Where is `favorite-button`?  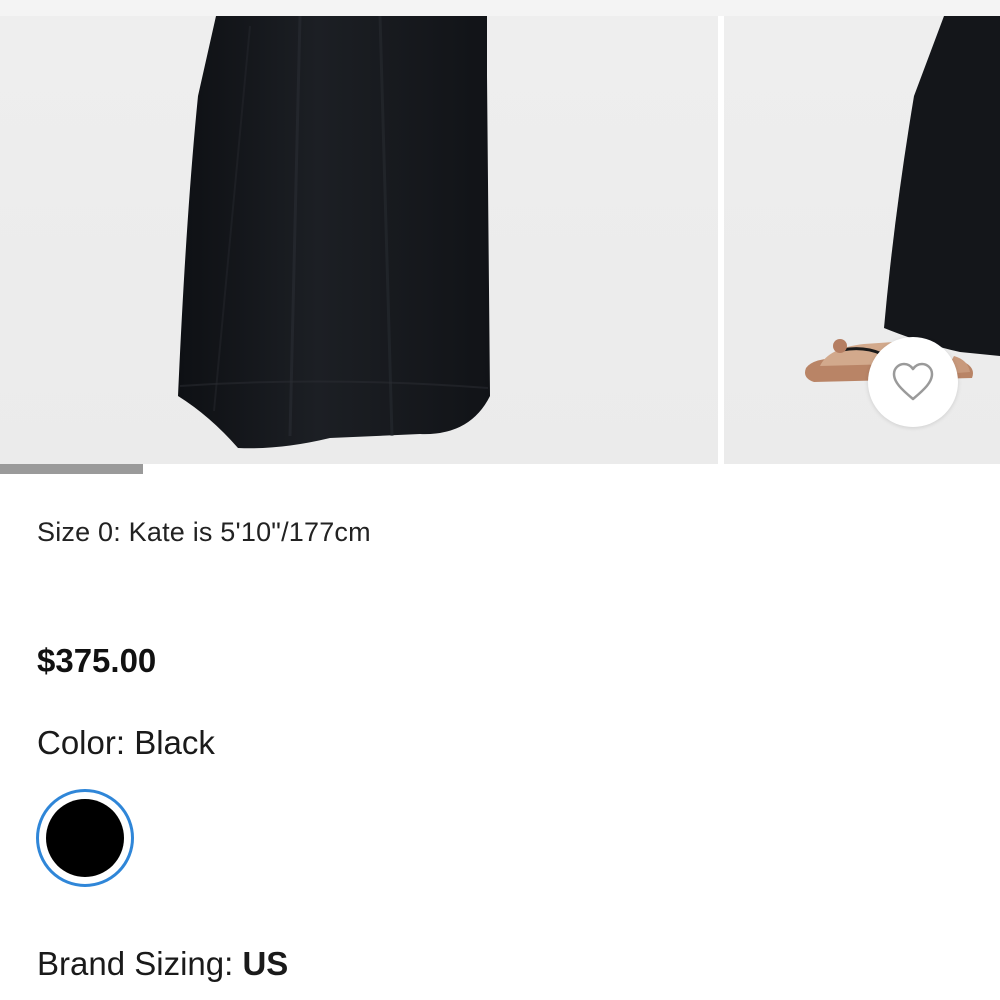
favorite-button is located at coordinates (913, 382).